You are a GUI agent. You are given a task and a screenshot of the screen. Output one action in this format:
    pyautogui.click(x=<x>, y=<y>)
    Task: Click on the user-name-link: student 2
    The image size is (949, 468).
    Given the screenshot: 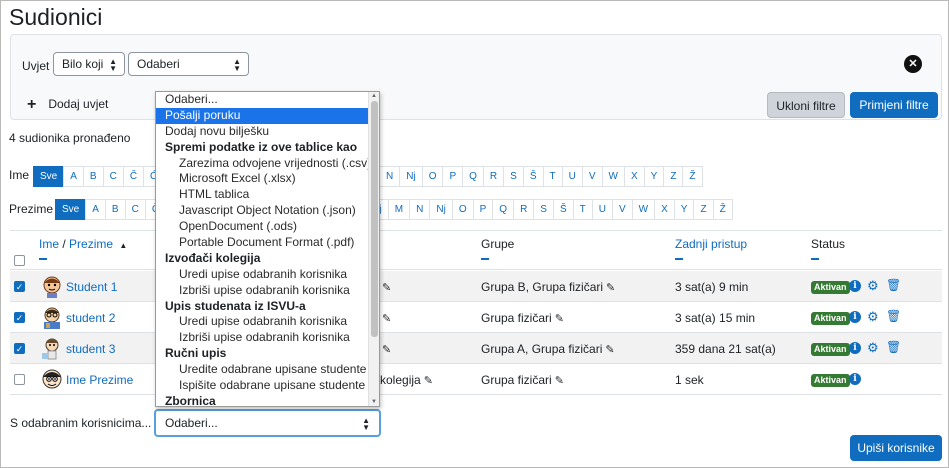 What is the action you would take?
    pyautogui.click(x=90, y=318)
    